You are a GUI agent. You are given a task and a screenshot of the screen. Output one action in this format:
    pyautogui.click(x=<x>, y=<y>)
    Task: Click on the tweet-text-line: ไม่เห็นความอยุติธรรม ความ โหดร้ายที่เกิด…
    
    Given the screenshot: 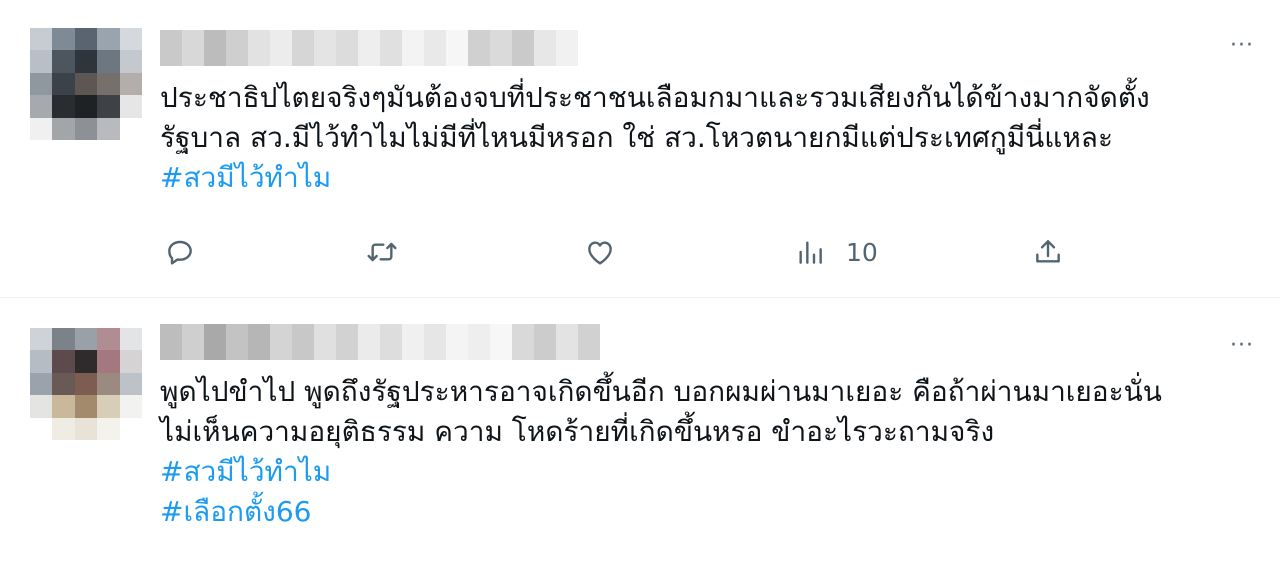 What is the action you would take?
    pyautogui.click(x=577, y=431)
    